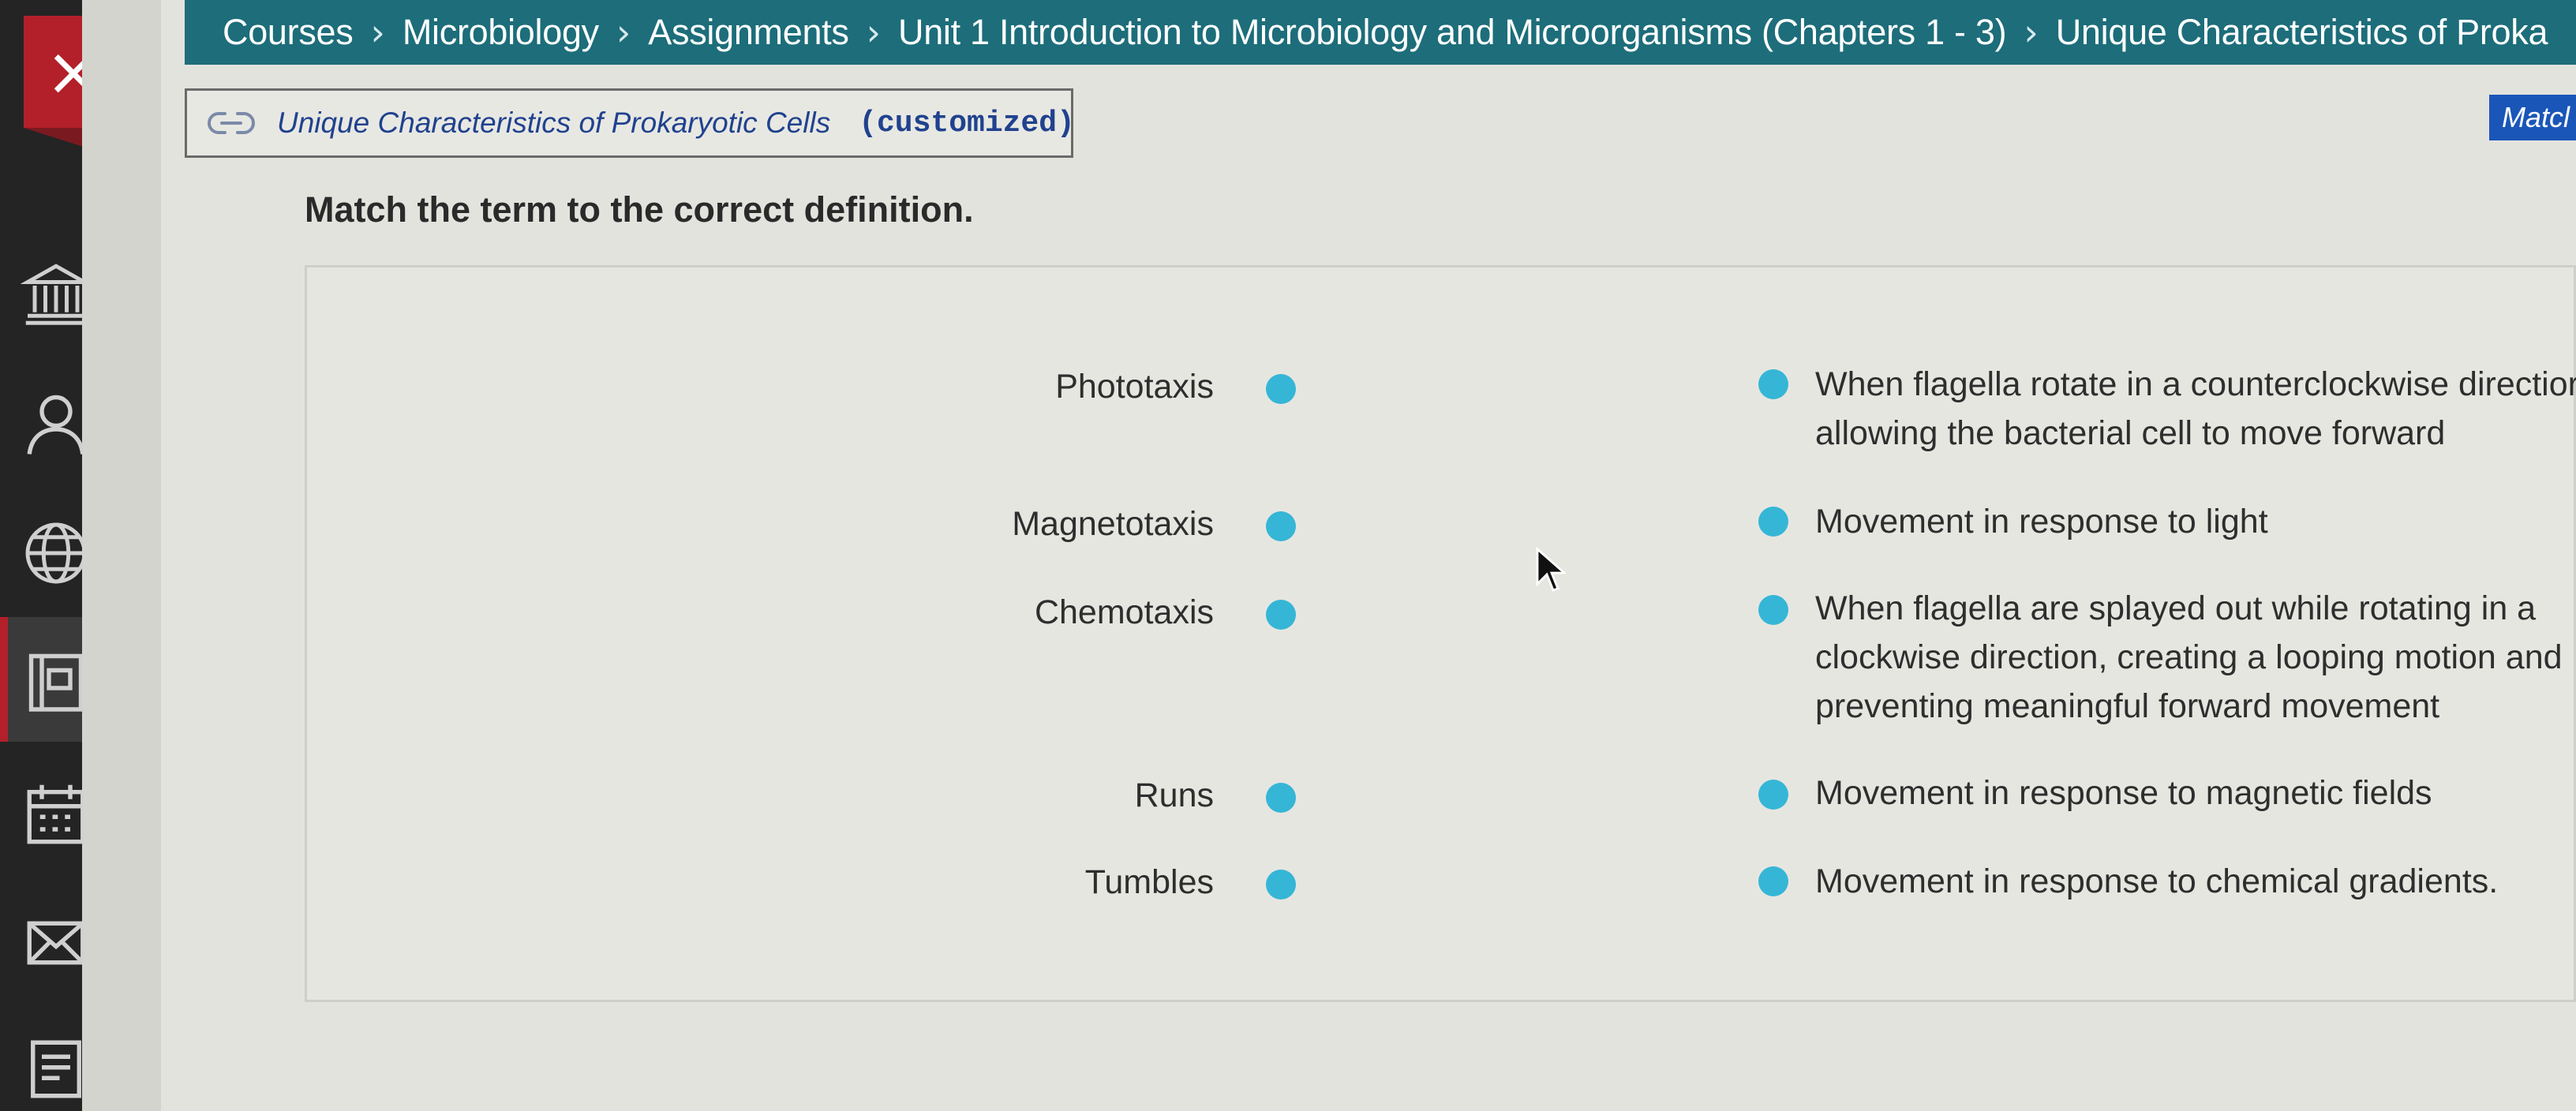 This screenshot has width=2576, height=1111. I want to click on match-button: Matcl, so click(2532, 117).